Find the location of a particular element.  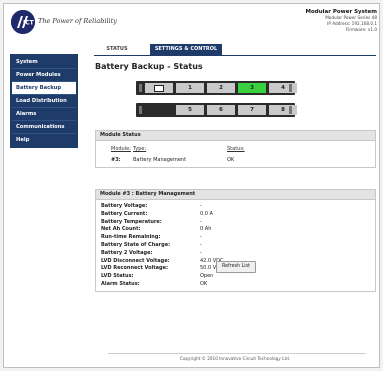

module-slot-8: 8 is located at coordinates (283, 110).